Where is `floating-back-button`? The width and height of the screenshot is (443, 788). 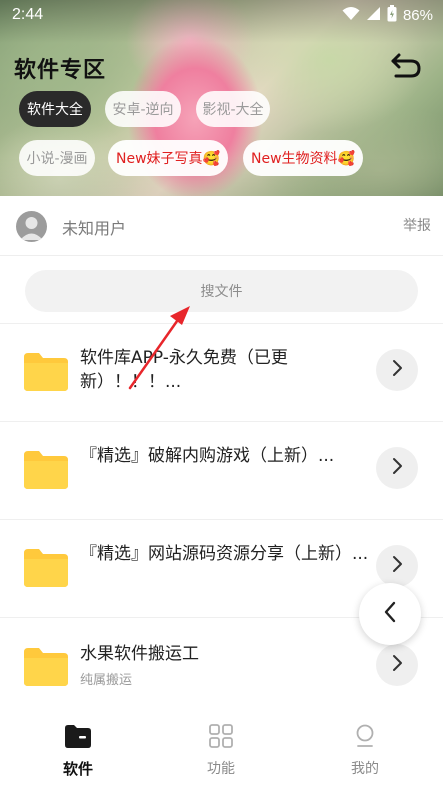
floating-back-button is located at coordinates (390, 614).